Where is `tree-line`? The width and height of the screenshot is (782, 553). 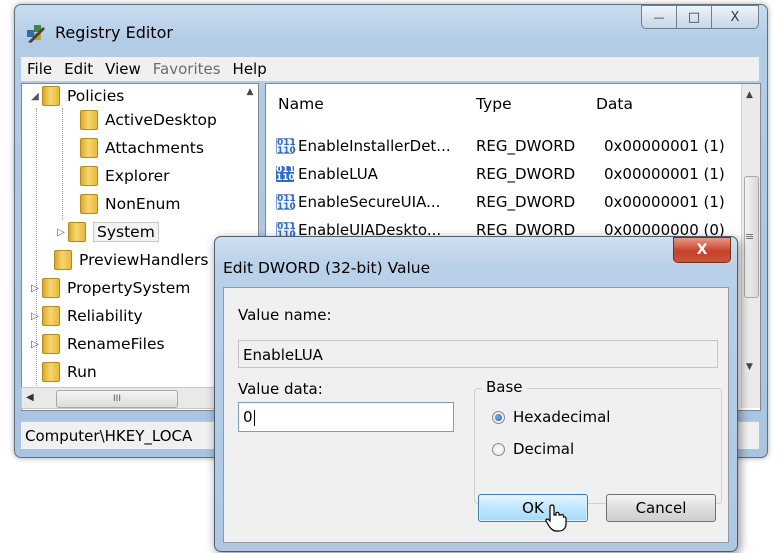 tree-line is located at coordinates (62, 164).